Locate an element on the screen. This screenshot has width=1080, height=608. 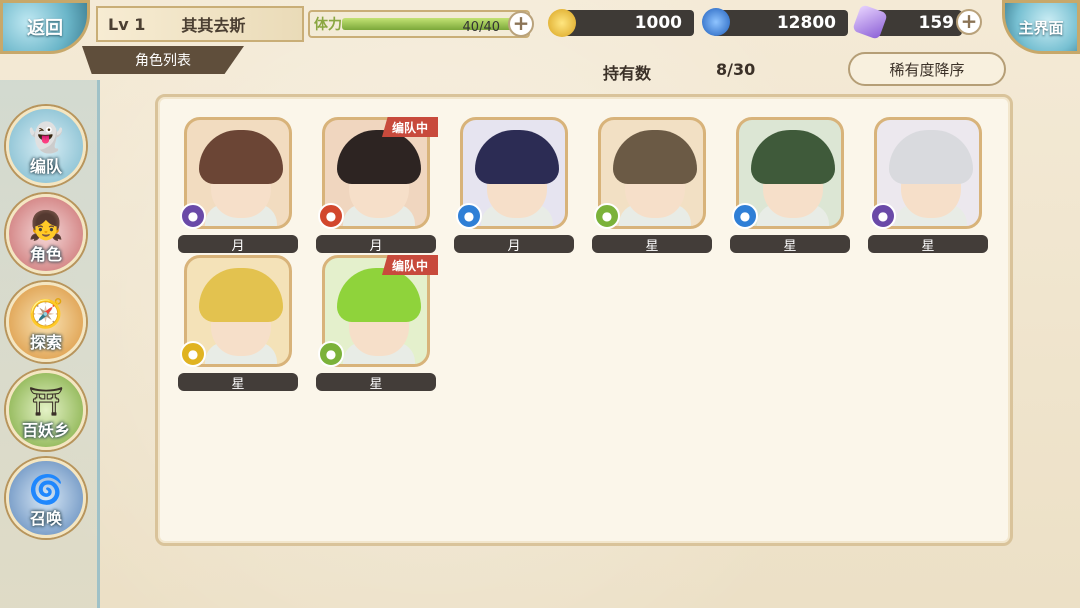
sidebar-item-label: 编队 is located at coordinates (45, 166).